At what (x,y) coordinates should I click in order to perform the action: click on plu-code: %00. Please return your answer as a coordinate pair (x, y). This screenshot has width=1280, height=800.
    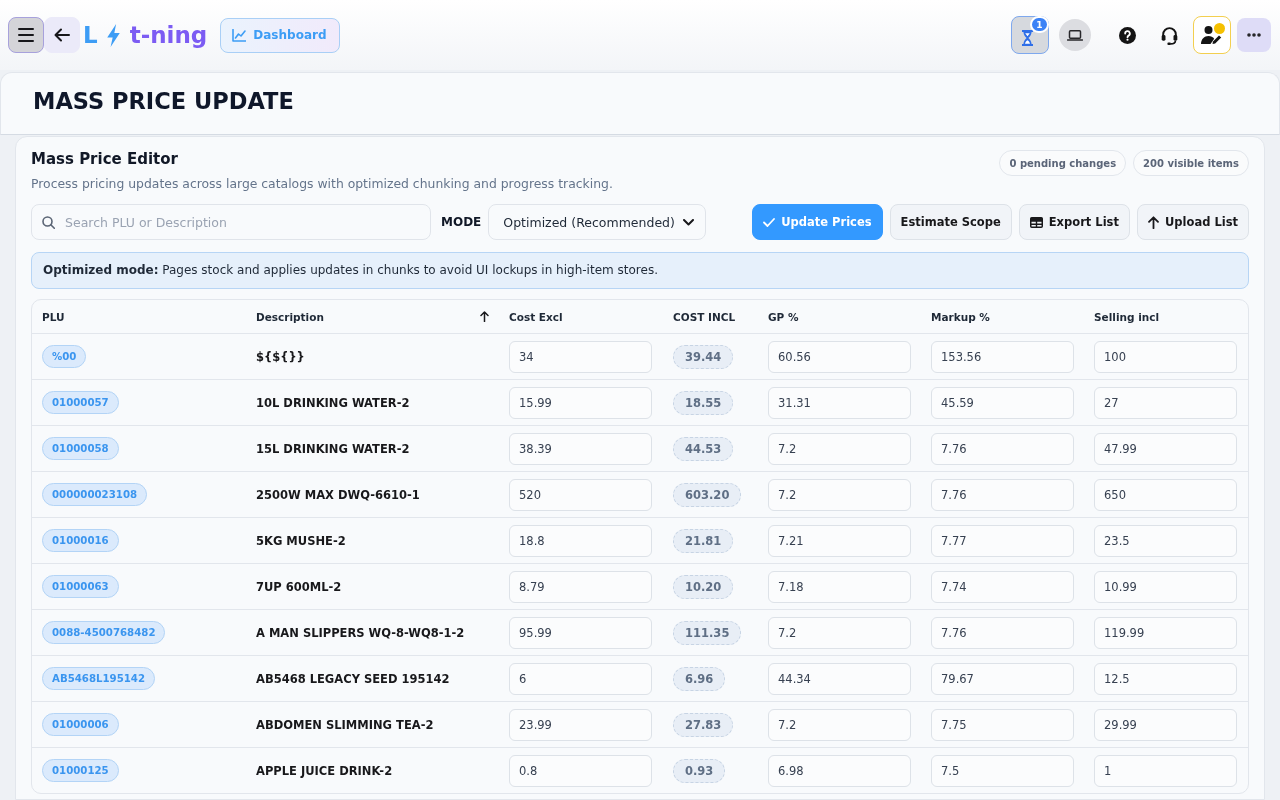
    Looking at the image, I should click on (64, 356).